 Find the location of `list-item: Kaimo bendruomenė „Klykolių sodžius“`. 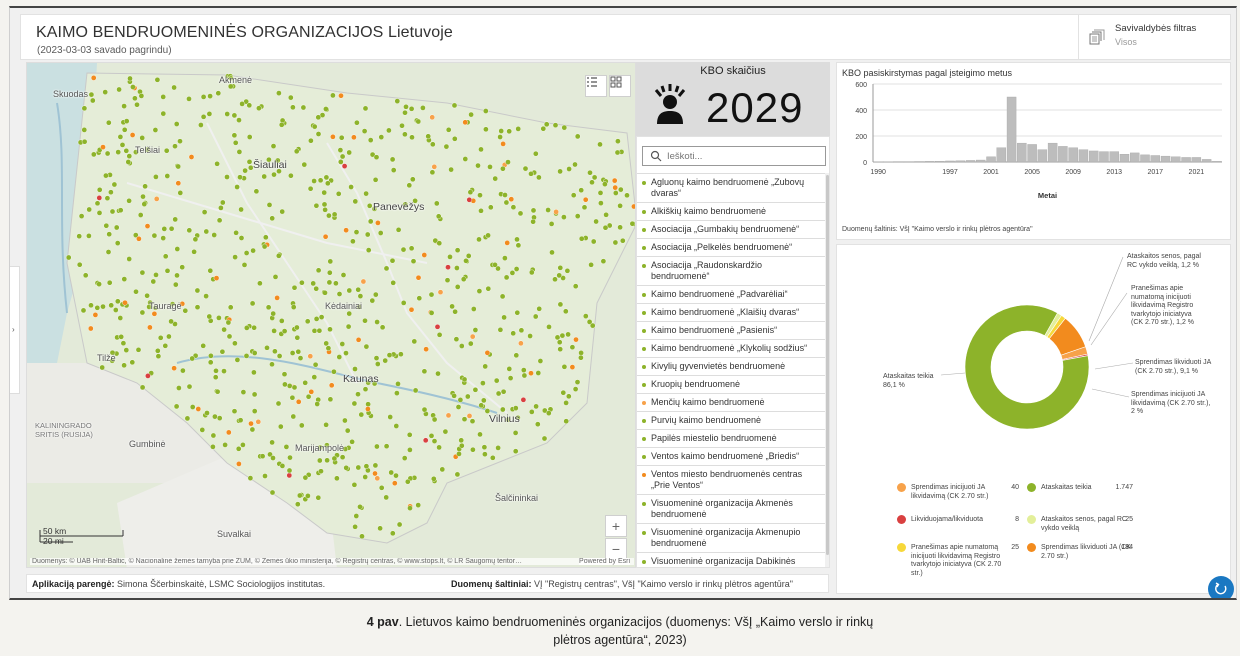

list-item: Kaimo bendruomenė „Klykolių sodžius“ is located at coordinates (731, 348).